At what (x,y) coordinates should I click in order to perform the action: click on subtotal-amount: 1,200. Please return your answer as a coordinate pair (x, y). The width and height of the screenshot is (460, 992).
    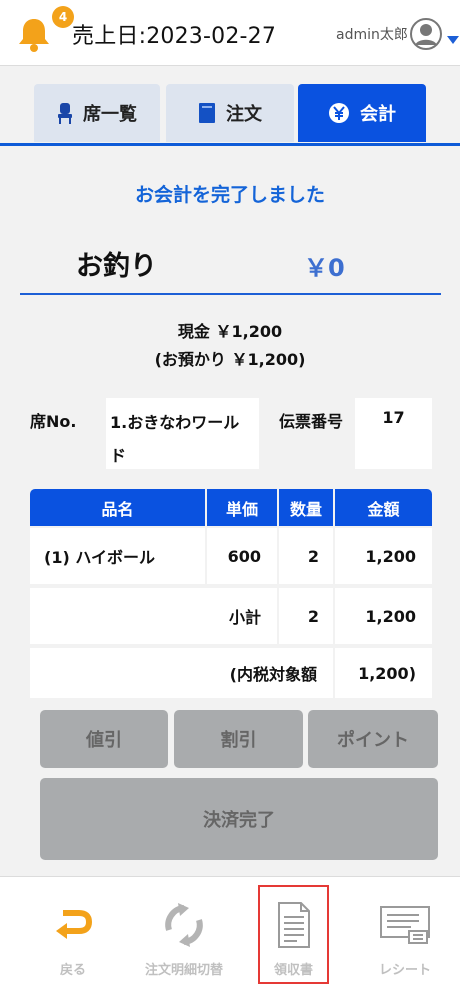
    Looking at the image, I should click on (383, 616).